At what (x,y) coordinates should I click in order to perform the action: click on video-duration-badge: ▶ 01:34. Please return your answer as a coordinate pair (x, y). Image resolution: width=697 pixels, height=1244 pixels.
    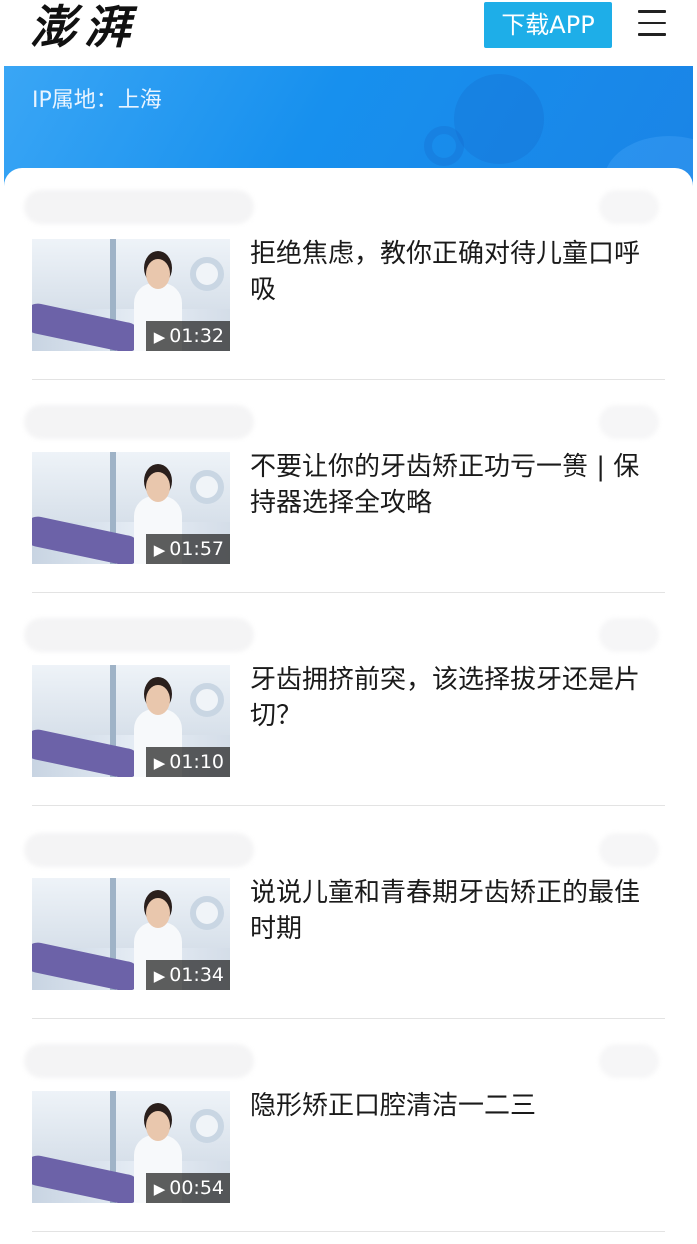
    Looking at the image, I should click on (187, 975).